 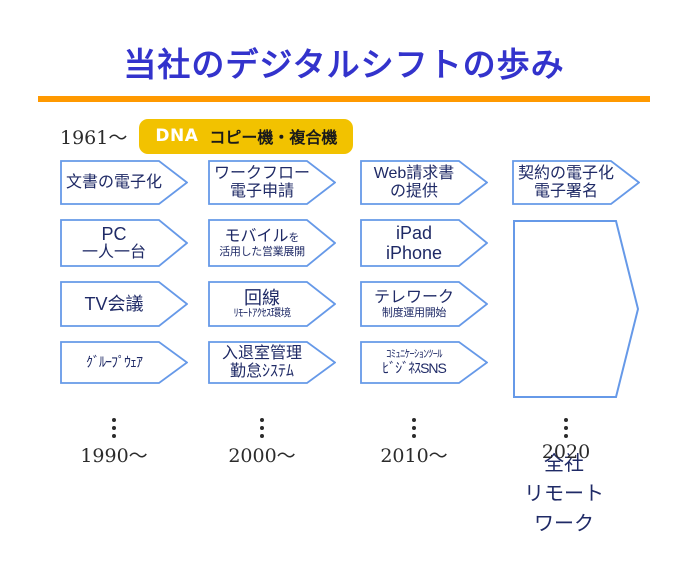 I want to click on chevron-line-2: 制度運用開始, so click(x=414, y=312).